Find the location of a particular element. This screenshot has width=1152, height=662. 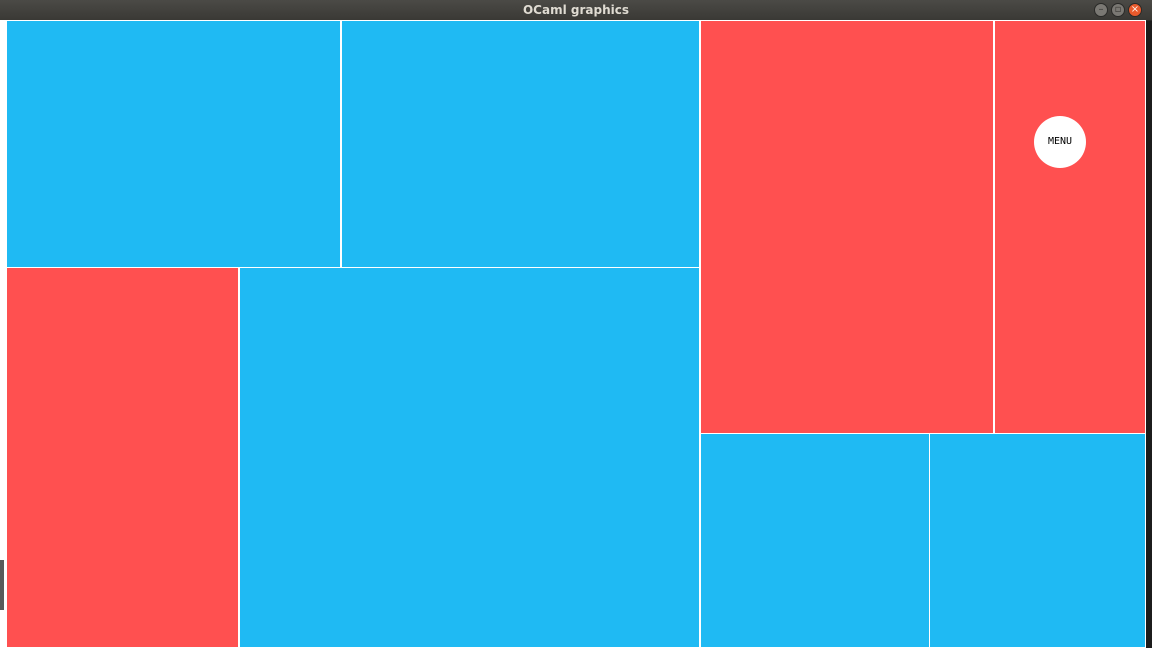

maximize-icon: ▫ is located at coordinates (1118, 10).